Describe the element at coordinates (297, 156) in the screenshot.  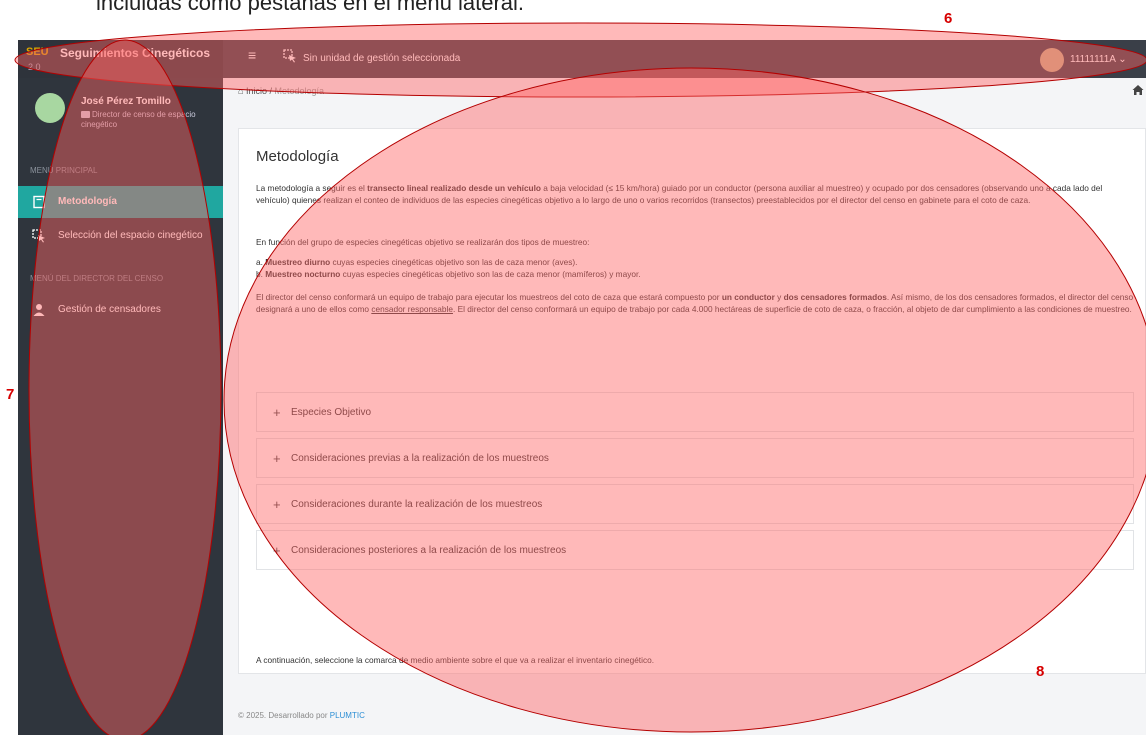
I see `page-title: Metodología` at that location.